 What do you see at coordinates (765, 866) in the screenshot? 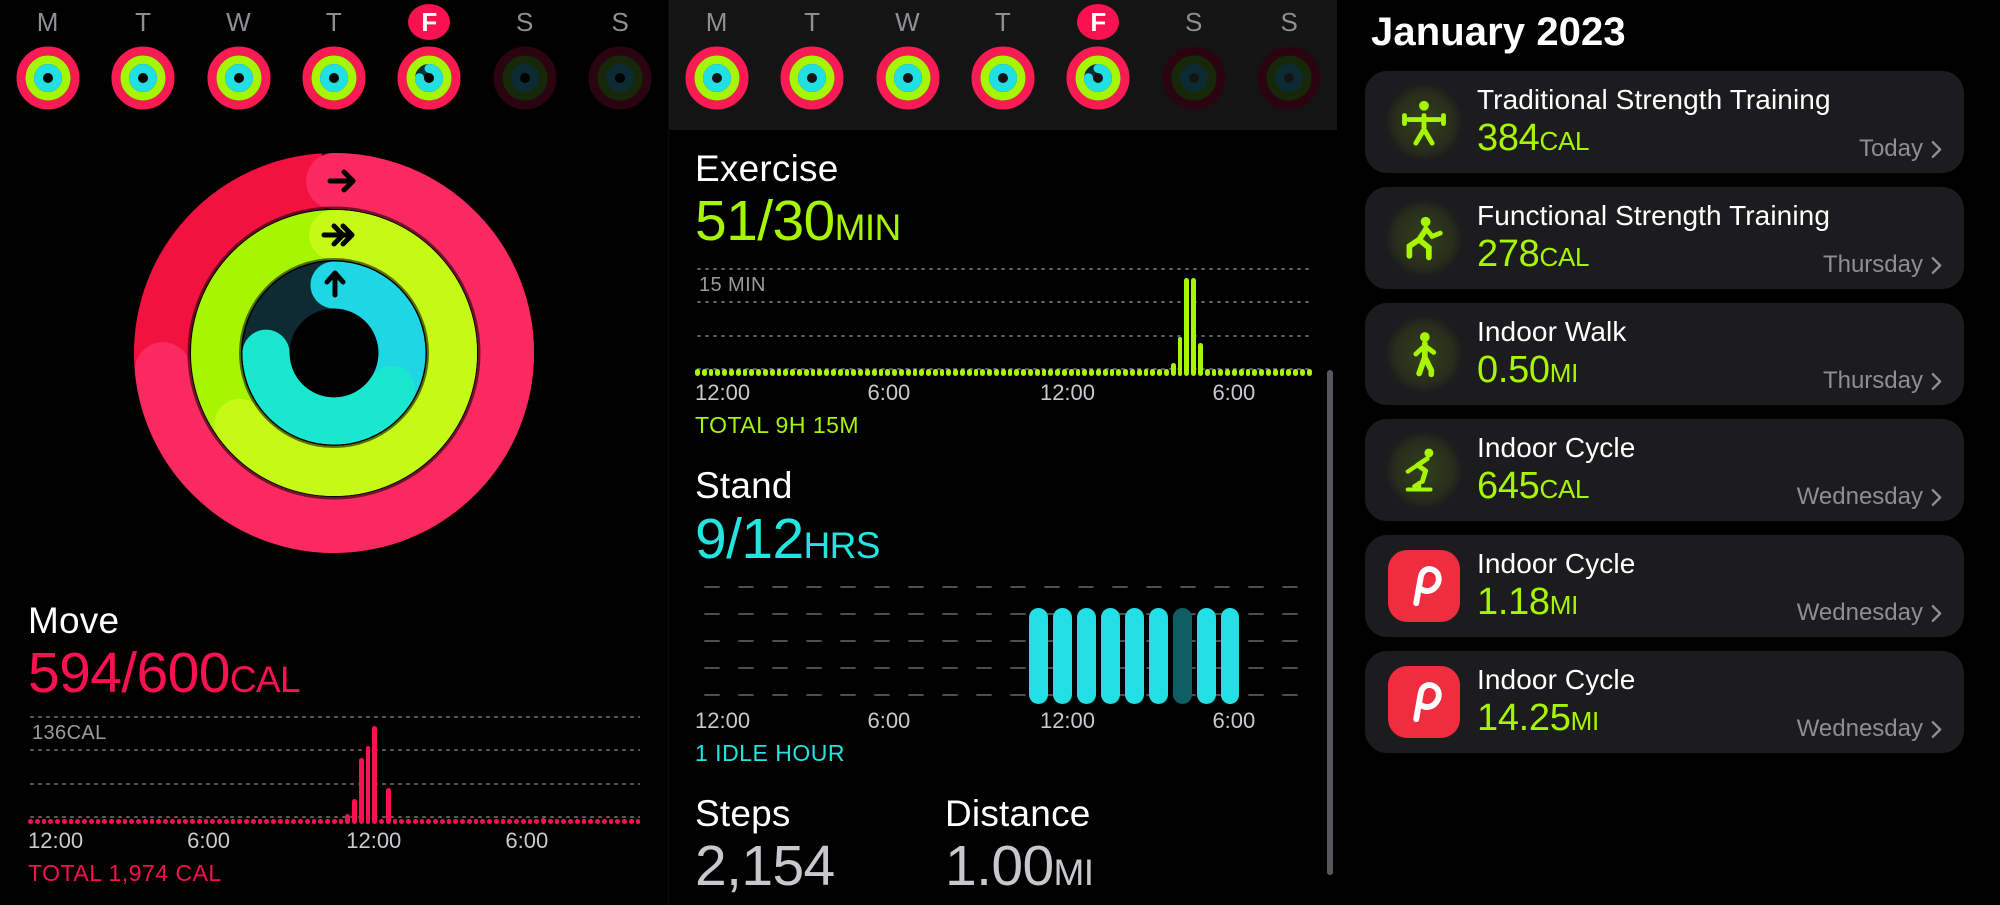
I see `steps-value: 2,154` at bounding box center [765, 866].